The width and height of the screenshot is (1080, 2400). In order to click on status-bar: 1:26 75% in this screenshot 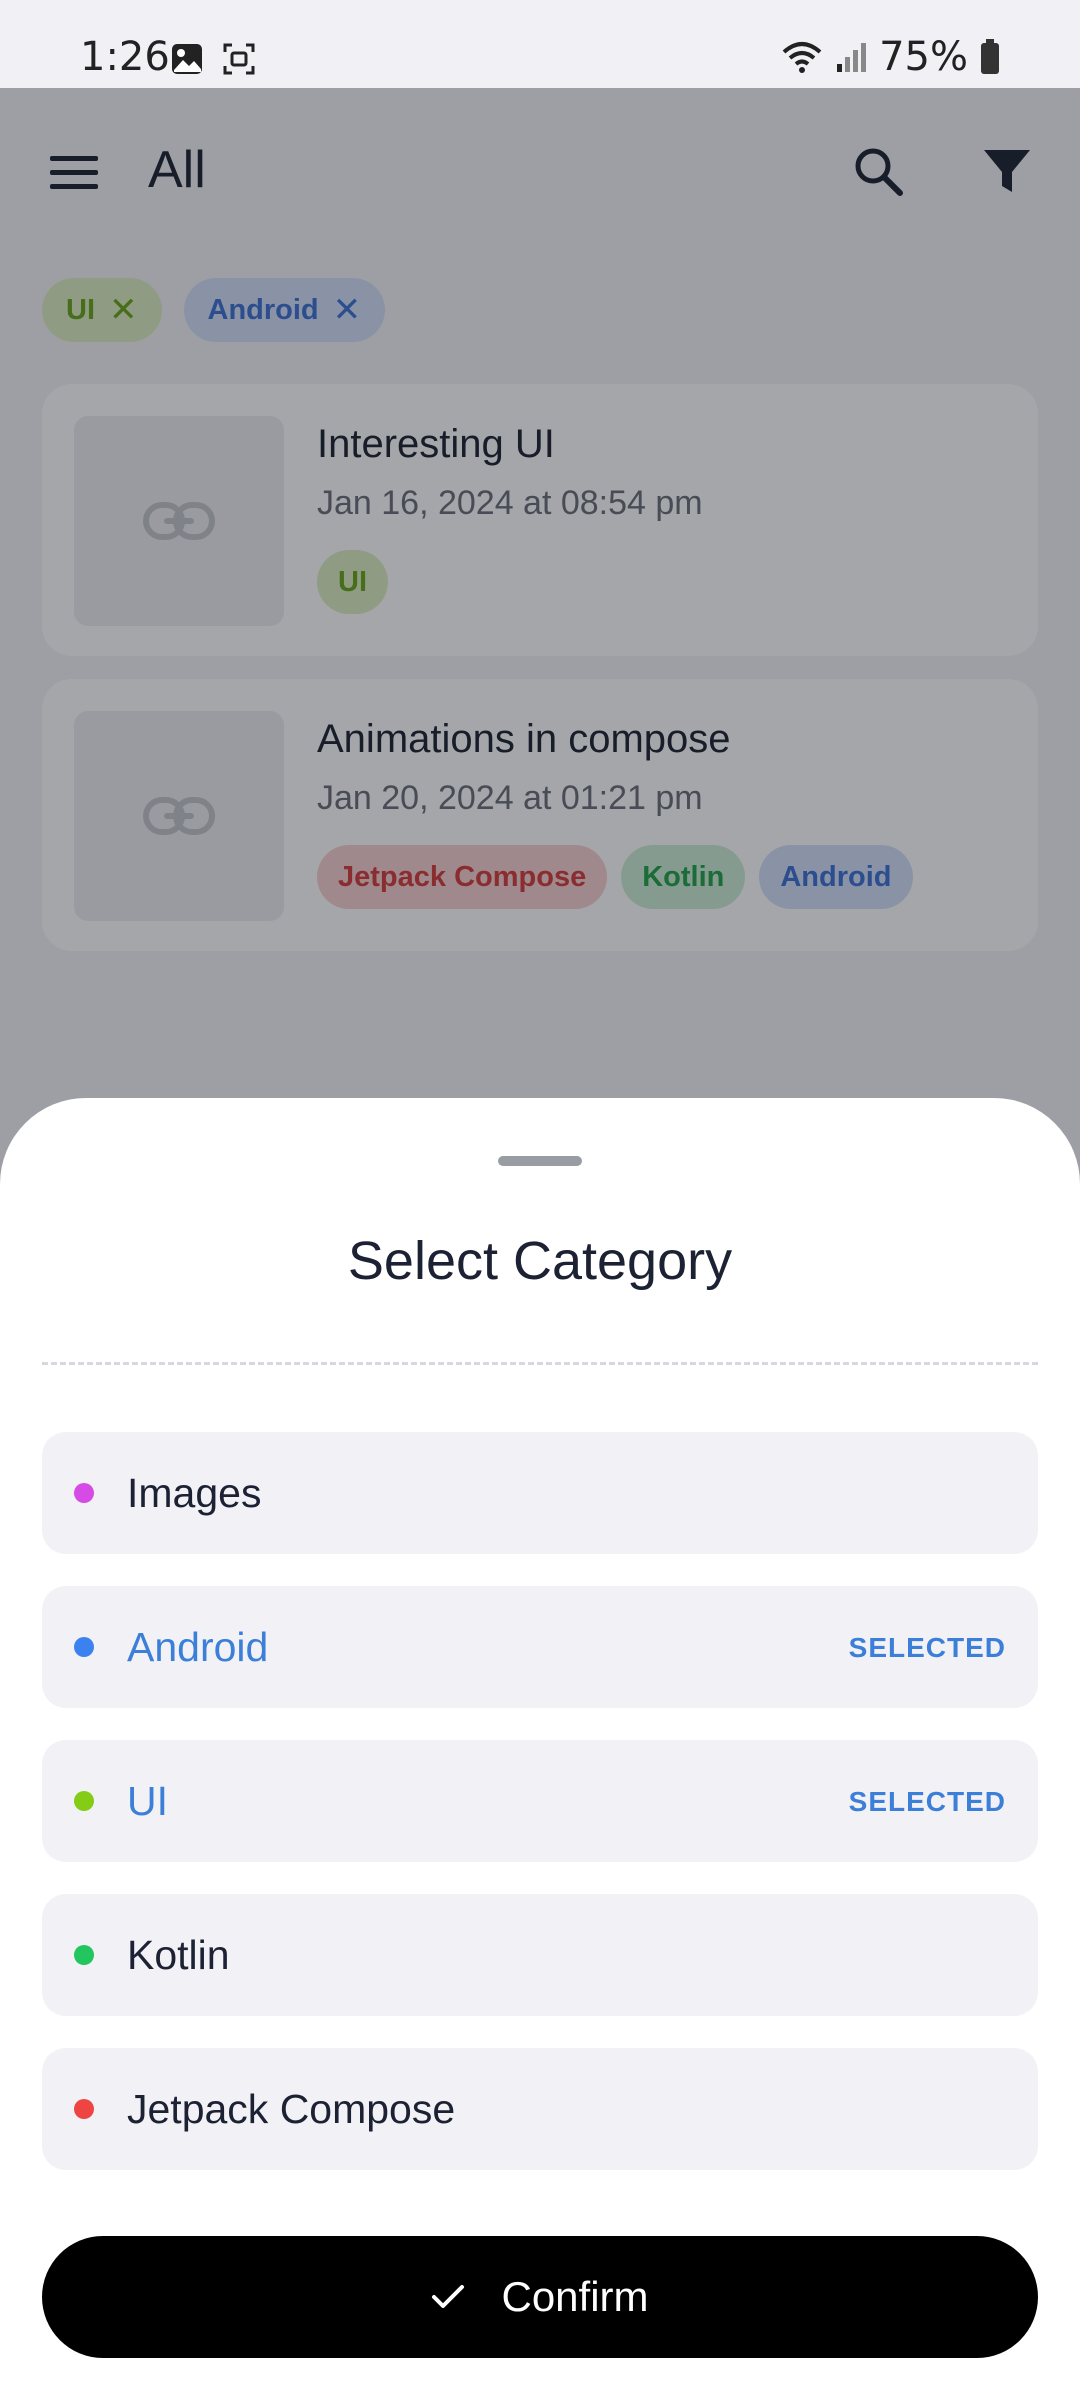, I will do `click(540, 44)`.